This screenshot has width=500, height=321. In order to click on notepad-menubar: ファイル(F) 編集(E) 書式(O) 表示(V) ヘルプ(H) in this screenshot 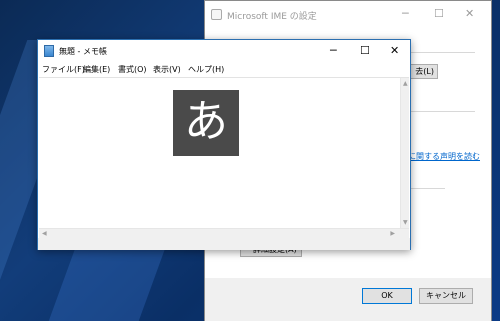, I will do `click(224, 69)`.